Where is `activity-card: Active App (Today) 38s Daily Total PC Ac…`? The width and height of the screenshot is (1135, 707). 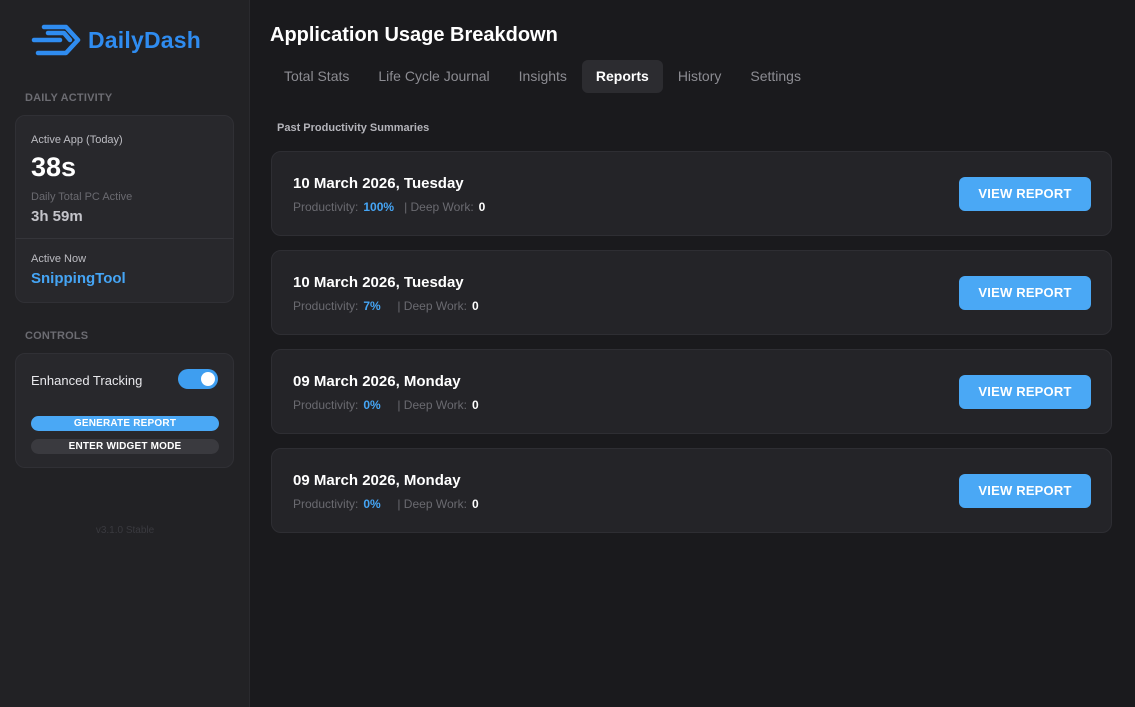 activity-card: Active App (Today) 38s Daily Total PC Ac… is located at coordinates (124, 209).